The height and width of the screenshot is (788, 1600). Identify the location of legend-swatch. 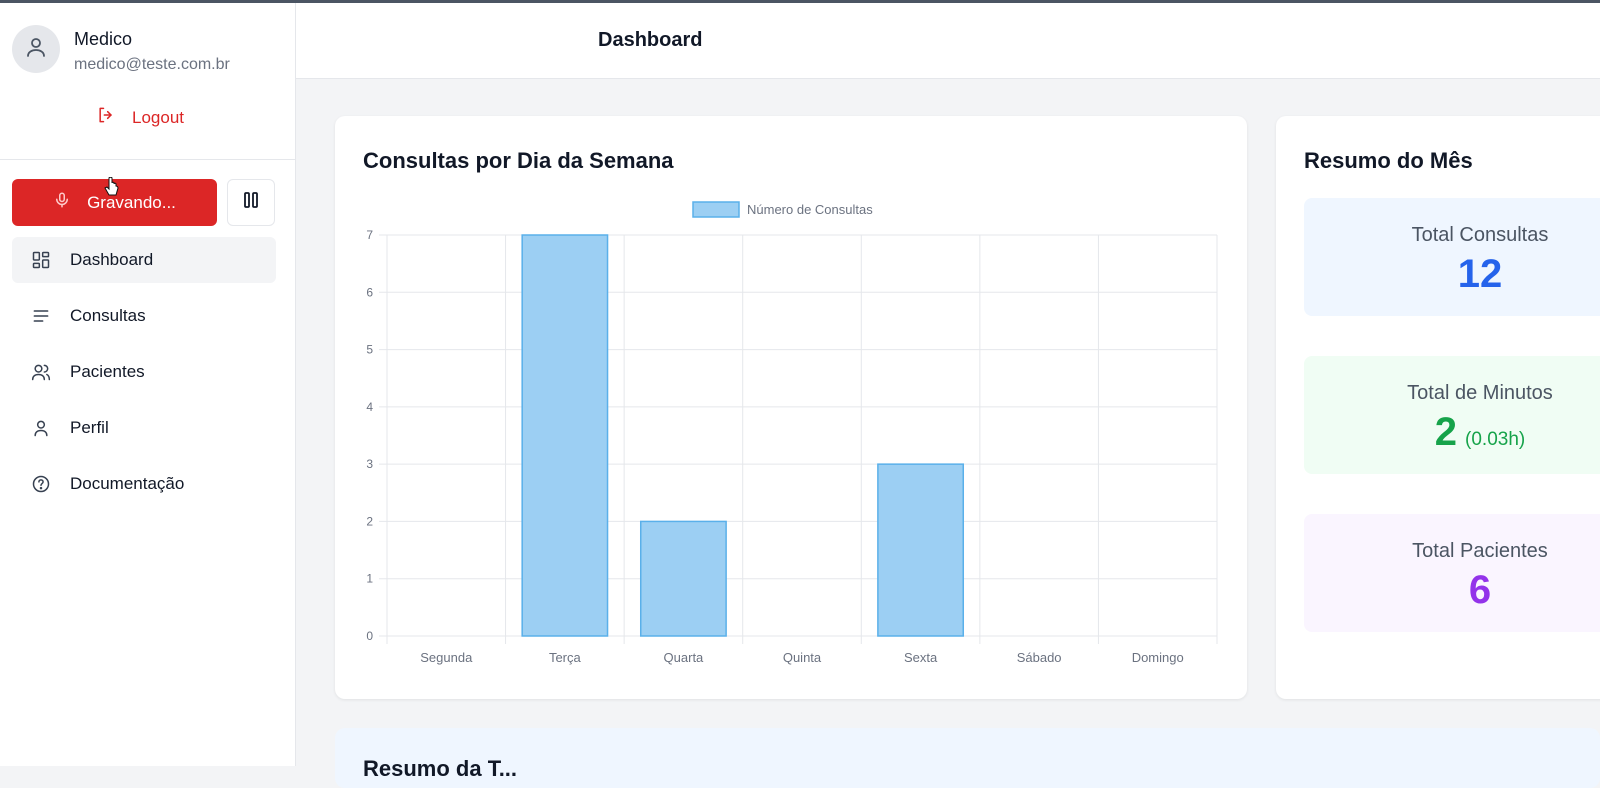
(716, 209).